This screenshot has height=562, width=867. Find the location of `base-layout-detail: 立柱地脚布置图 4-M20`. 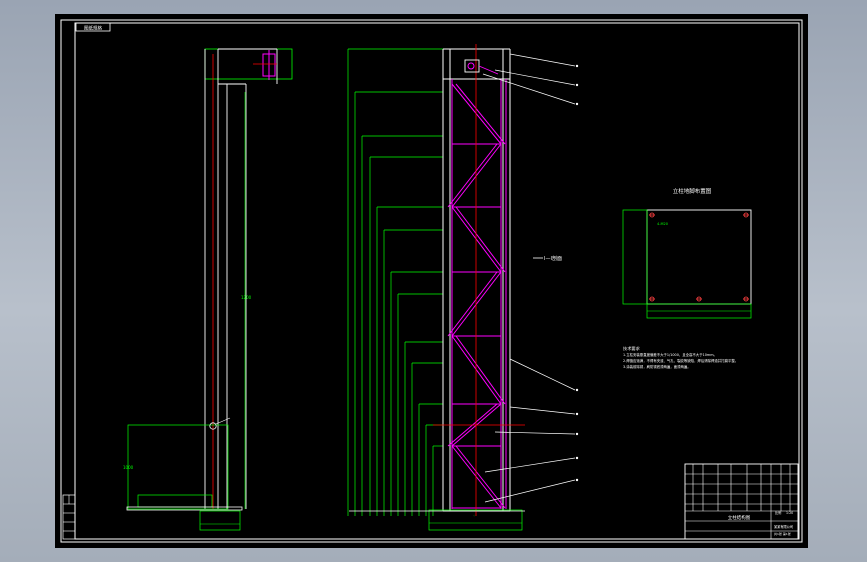

base-layout-detail: 立柱地脚布置图 4-M20 is located at coordinates (687, 253).